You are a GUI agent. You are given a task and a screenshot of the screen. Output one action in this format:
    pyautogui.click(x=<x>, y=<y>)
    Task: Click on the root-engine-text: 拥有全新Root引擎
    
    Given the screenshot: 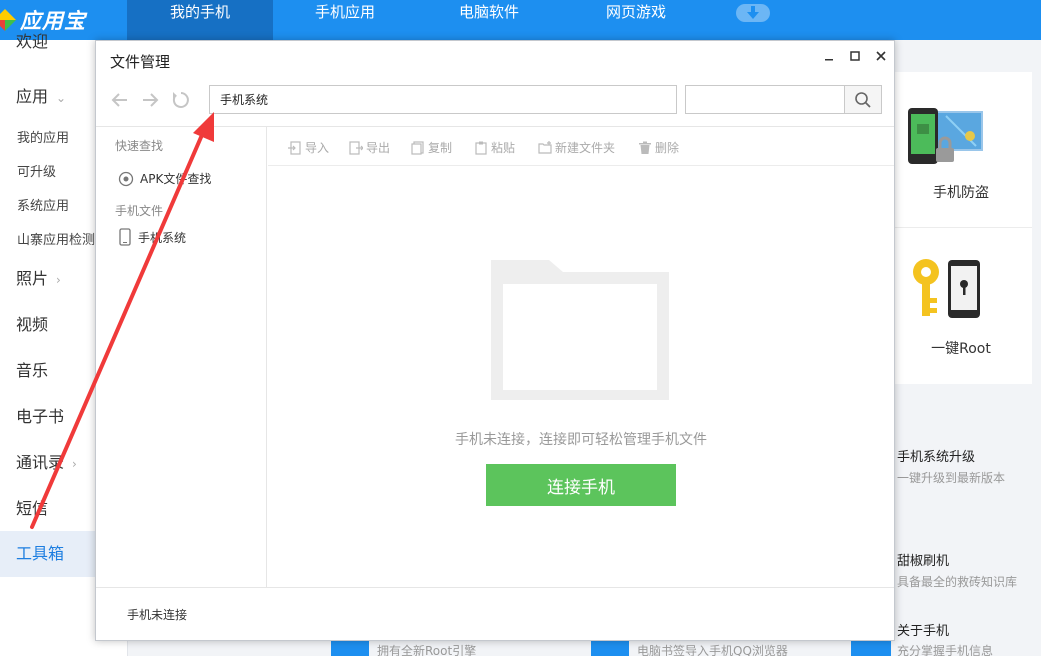 What is the action you would take?
    pyautogui.click(x=427, y=650)
    